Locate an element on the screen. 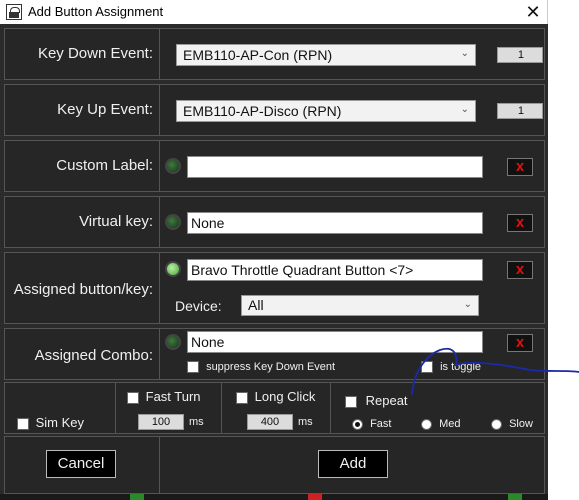 This screenshot has width=579, height=500. key-down-event-value: EMB110-AP-Con (RPN) is located at coordinates (258, 55).